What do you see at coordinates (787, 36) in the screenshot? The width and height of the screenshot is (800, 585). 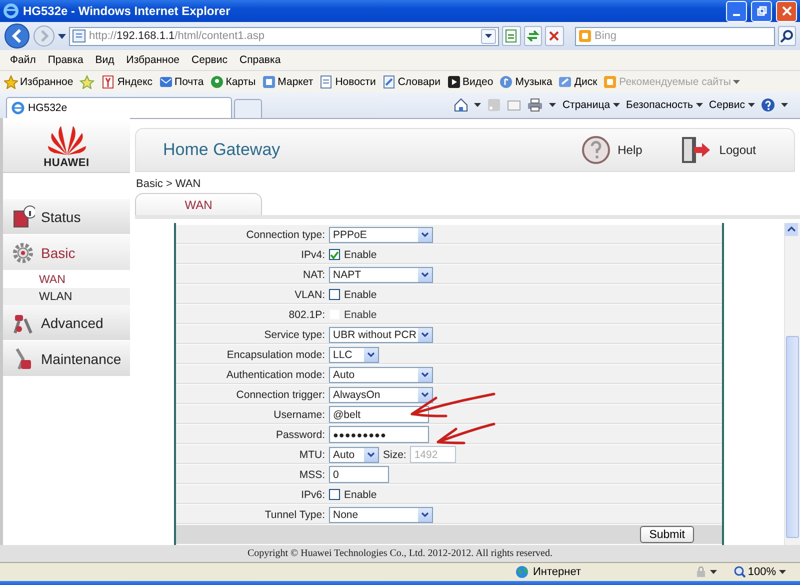 I see `search-icon` at bounding box center [787, 36].